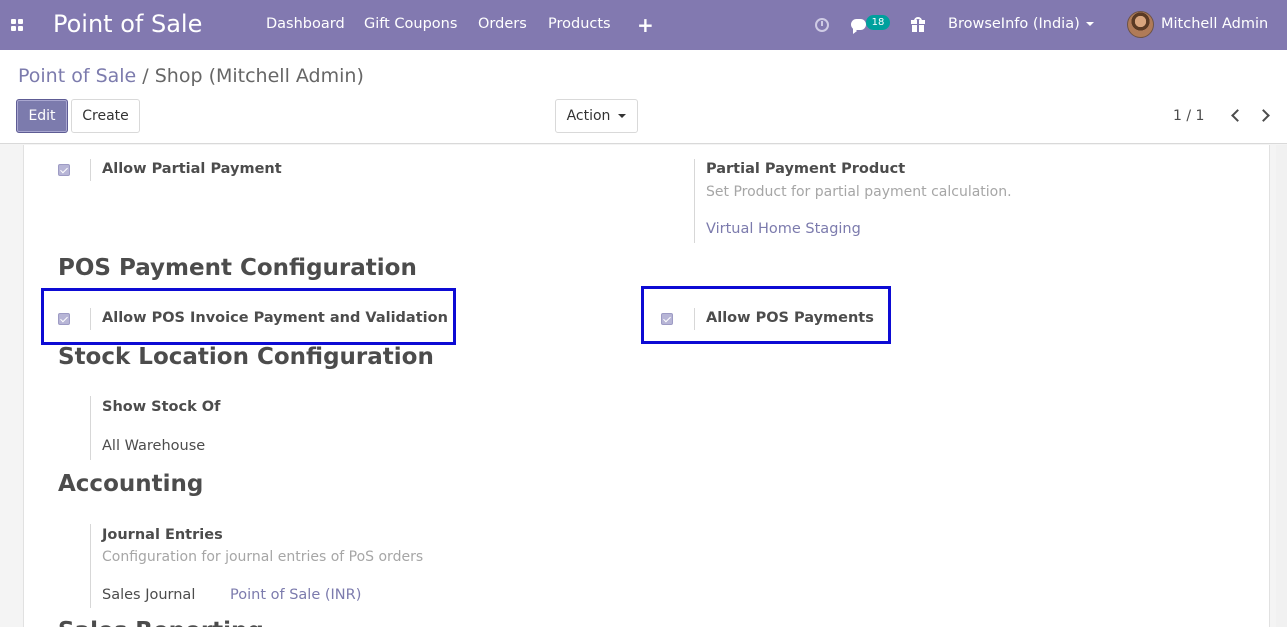  What do you see at coordinates (1281, 386) in the screenshot?
I see `scrollbar` at bounding box center [1281, 386].